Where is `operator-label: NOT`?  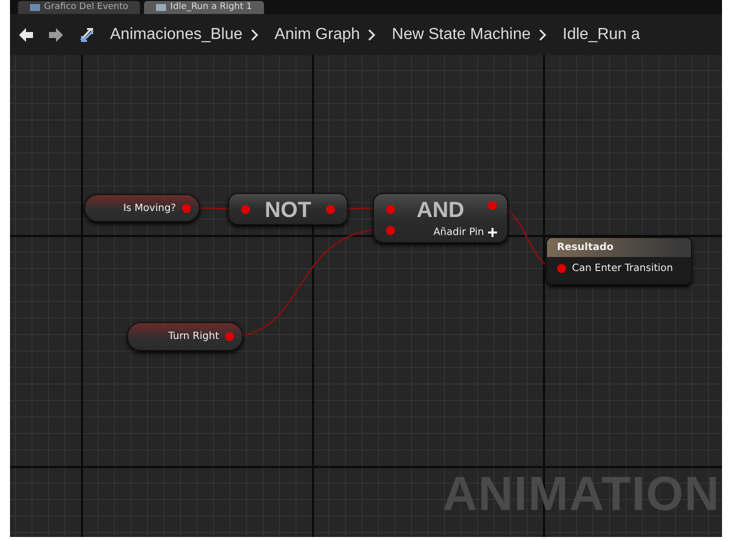 operator-label: NOT is located at coordinates (288, 210).